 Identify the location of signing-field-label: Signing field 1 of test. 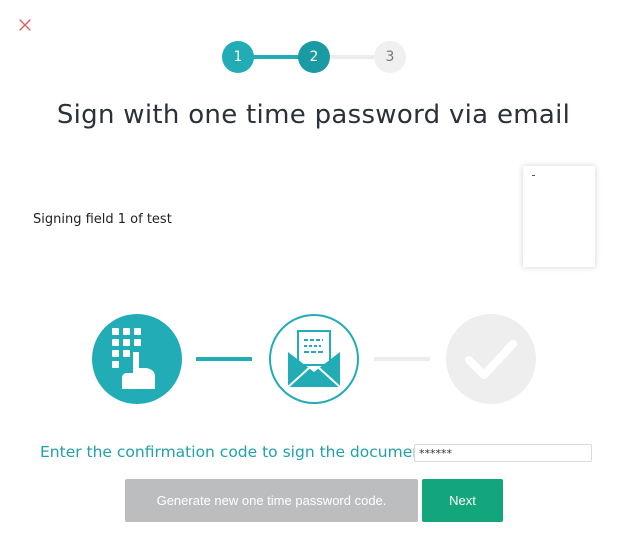
(102, 219).